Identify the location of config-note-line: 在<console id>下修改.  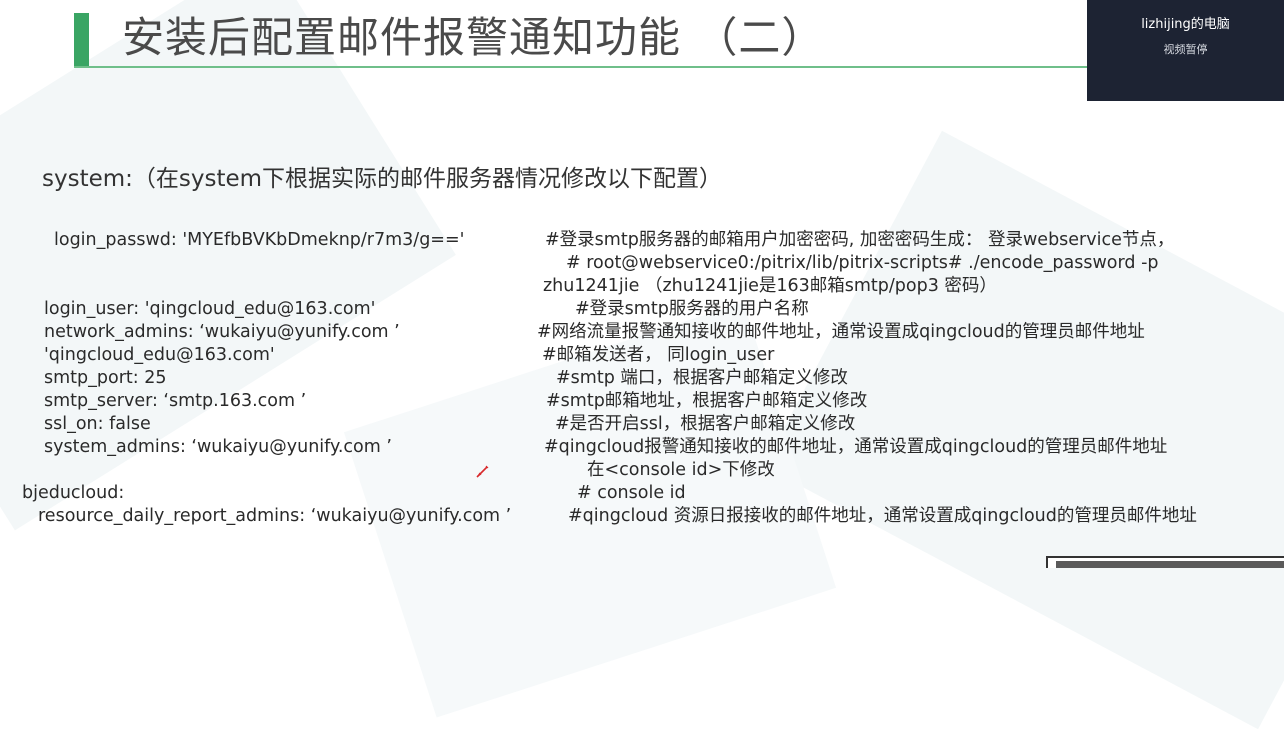
(681, 470).